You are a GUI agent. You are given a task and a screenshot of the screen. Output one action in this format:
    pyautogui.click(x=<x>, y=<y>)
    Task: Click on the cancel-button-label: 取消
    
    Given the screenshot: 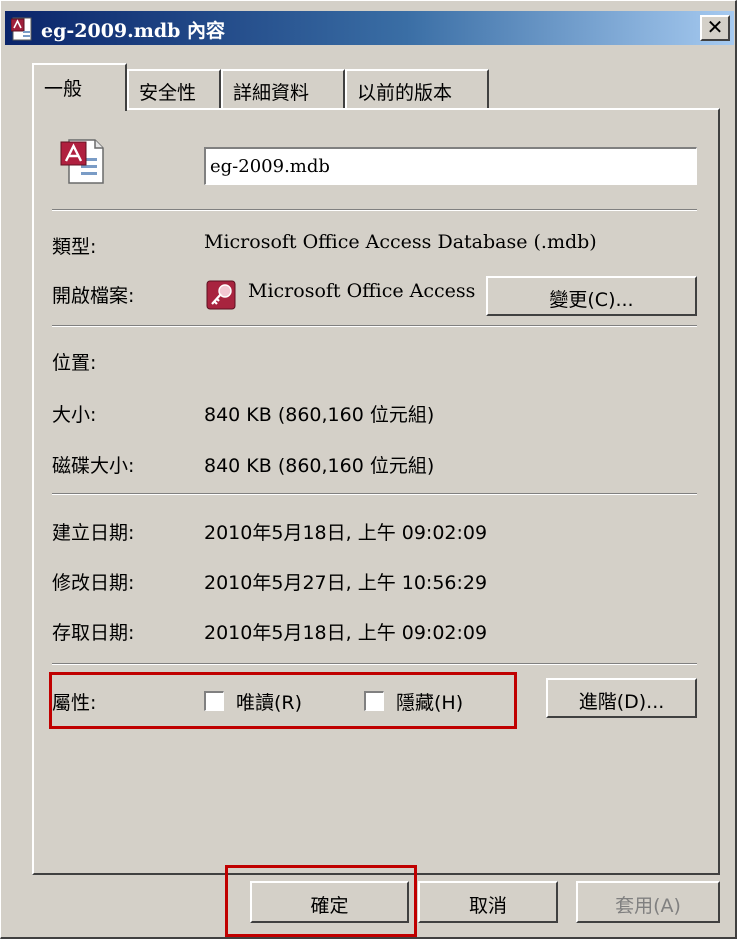 What is the action you would take?
    pyautogui.click(x=487, y=906)
    